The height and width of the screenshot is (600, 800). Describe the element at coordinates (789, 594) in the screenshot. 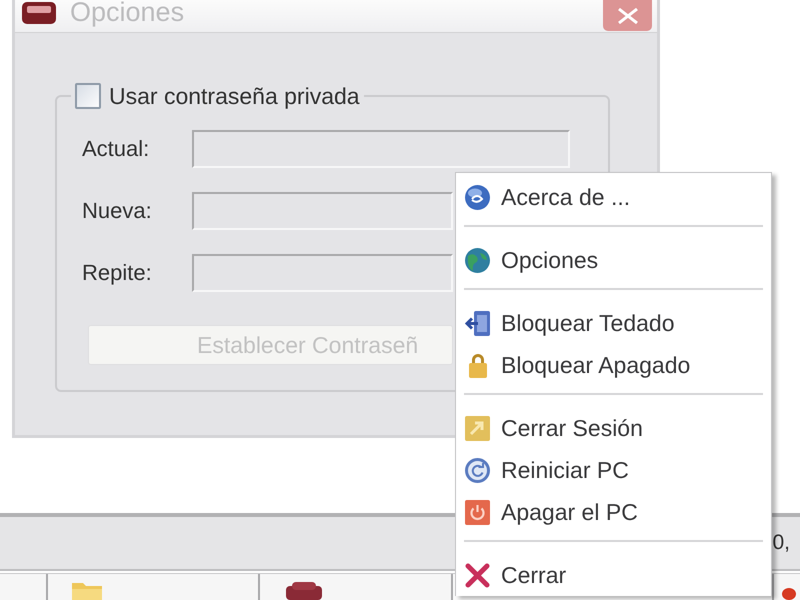

I see `disc-icon` at that location.